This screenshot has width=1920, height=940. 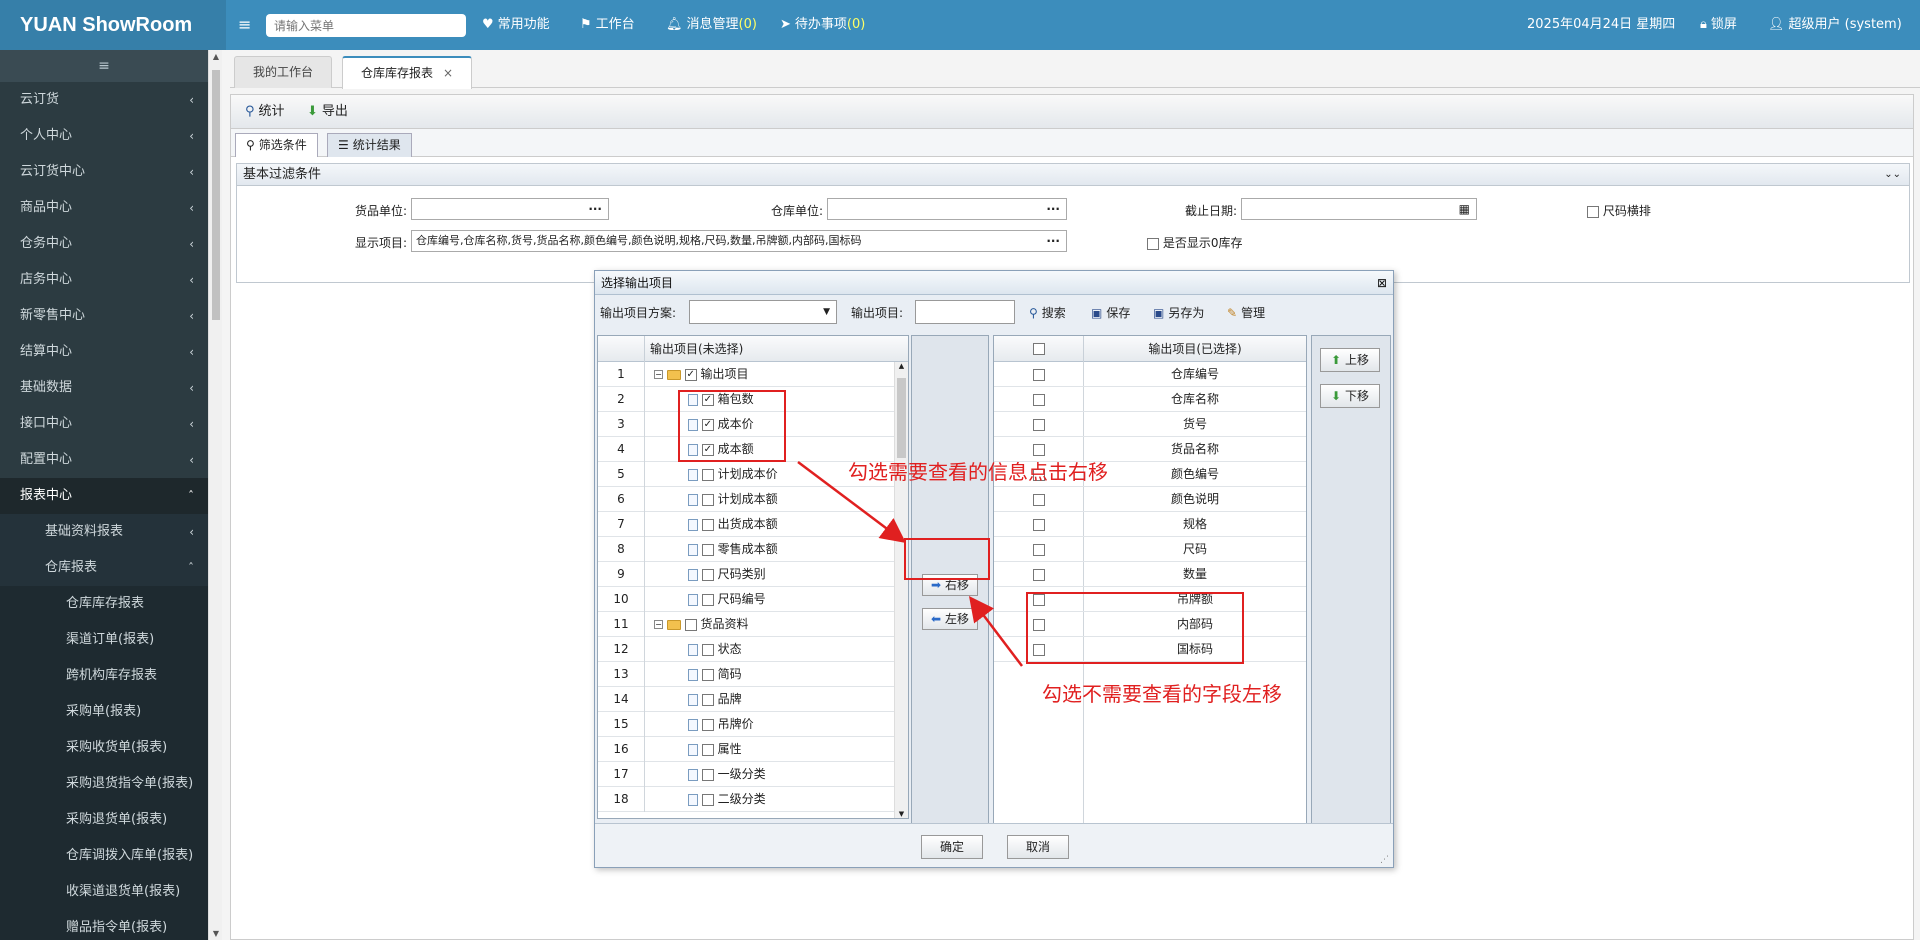 What do you see at coordinates (952, 847) in the screenshot?
I see `ok-button: 确定` at bounding box center [952, 847].